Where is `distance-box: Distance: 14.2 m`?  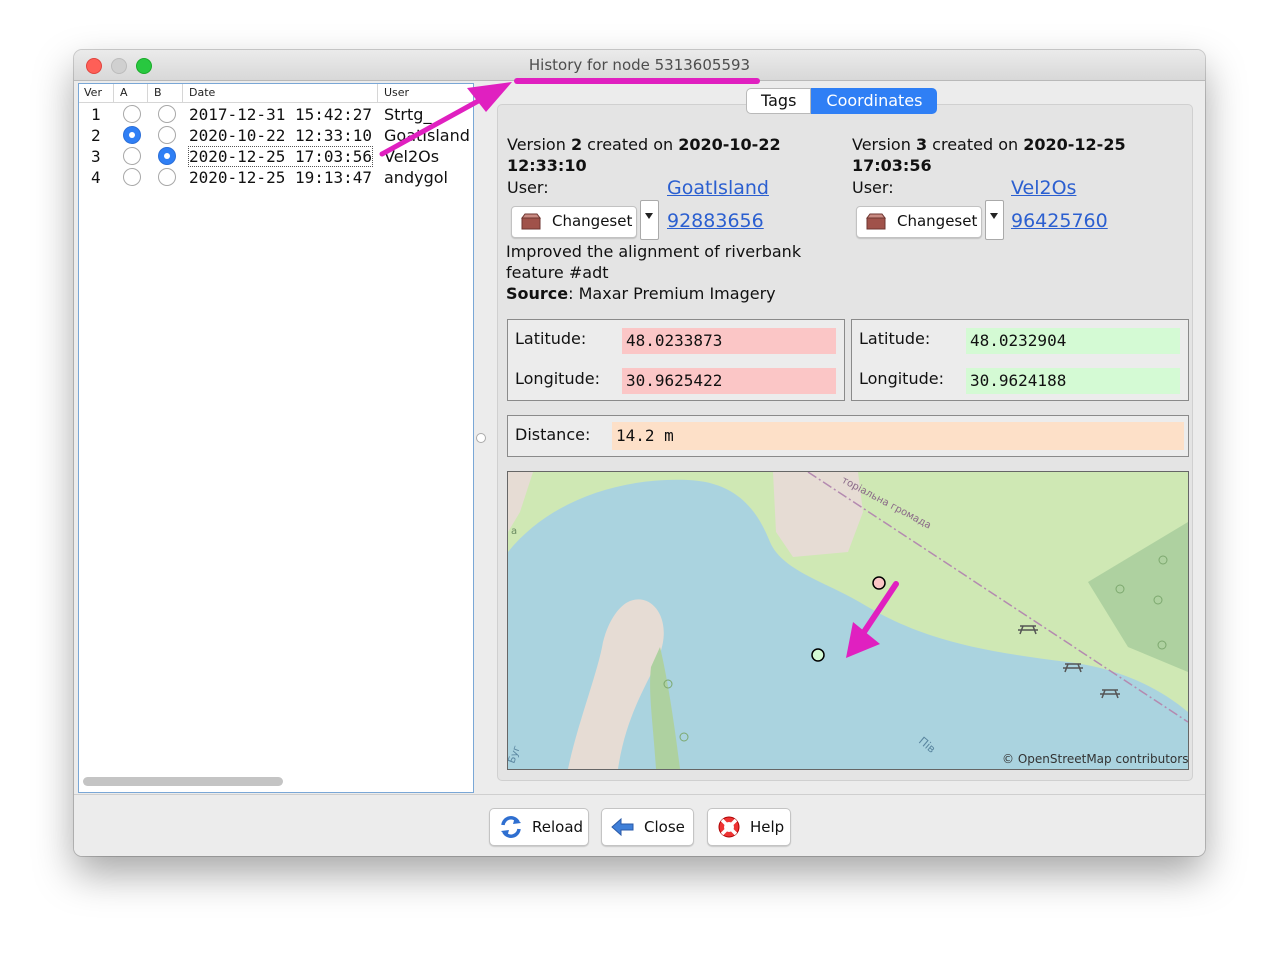
distance-box: Distance: 14.2 m is located at coordinates (848, 436).